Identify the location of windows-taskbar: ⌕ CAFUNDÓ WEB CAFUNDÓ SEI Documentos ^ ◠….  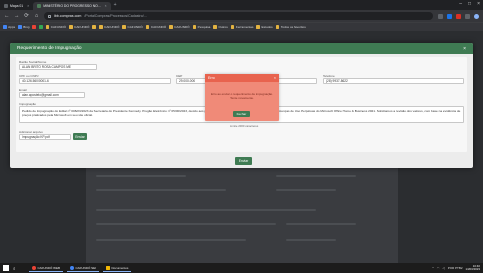
(241, 268).